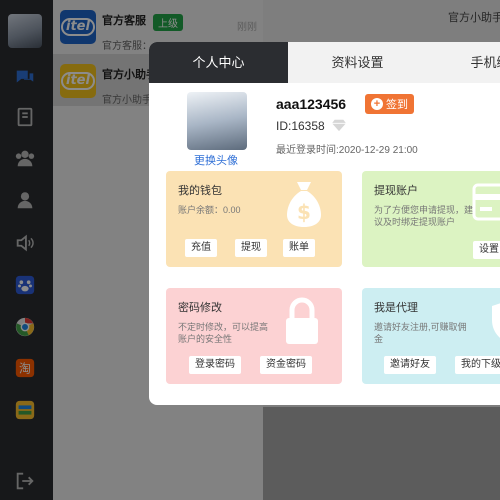 This screenshot has width=500, height=500. What do you see at coordinates (216, 160) in the screenshot?
I see `change-avatar-link: 更换头像` at bounding box center [216, 160].